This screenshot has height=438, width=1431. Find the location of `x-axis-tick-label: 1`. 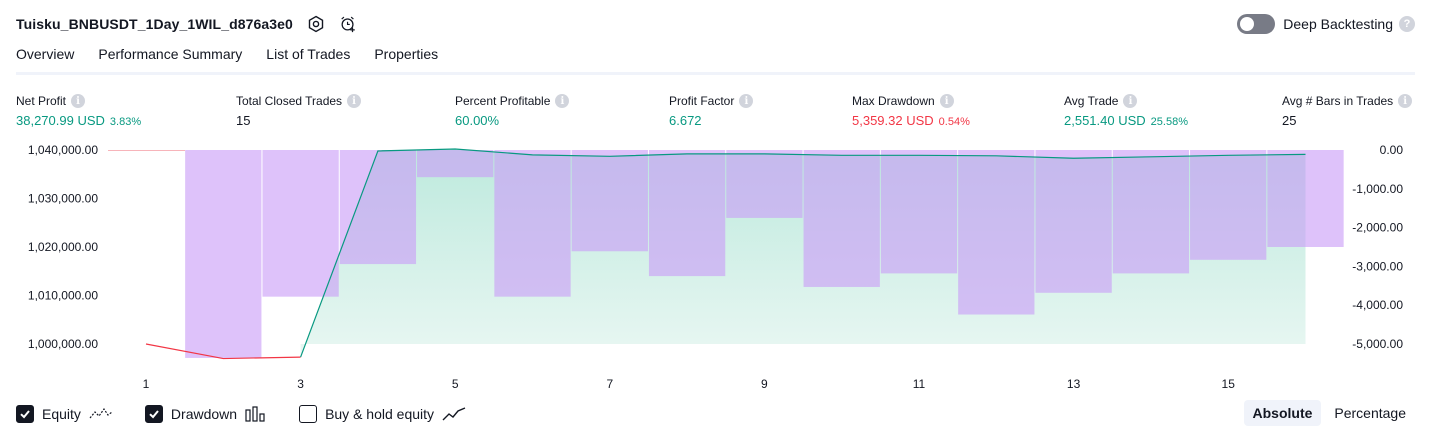

x-axis-tick-label: 1 is located at coordinates (146, 384).